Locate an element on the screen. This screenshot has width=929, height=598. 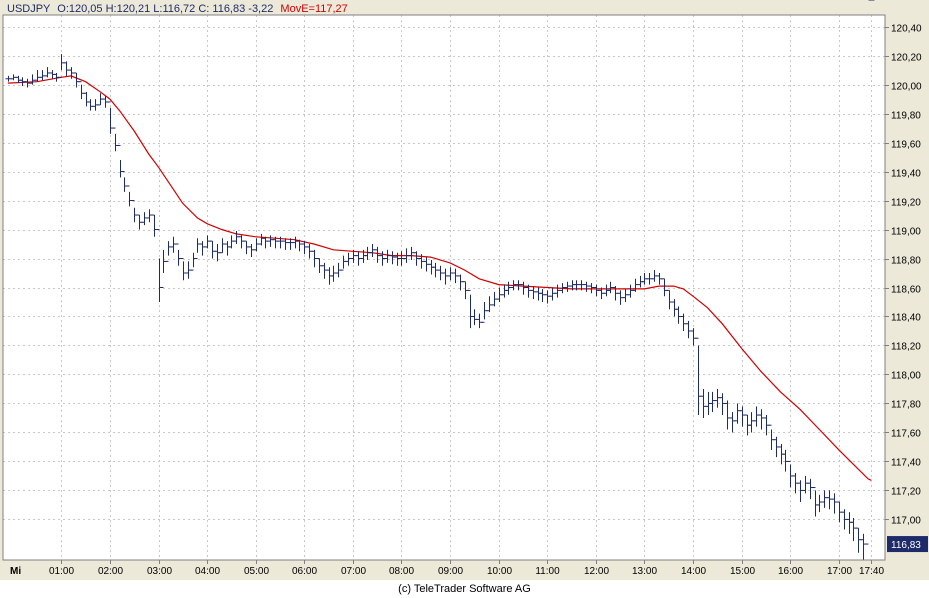
y-tick-label: 118,60 is located at coordinates (906, 290).